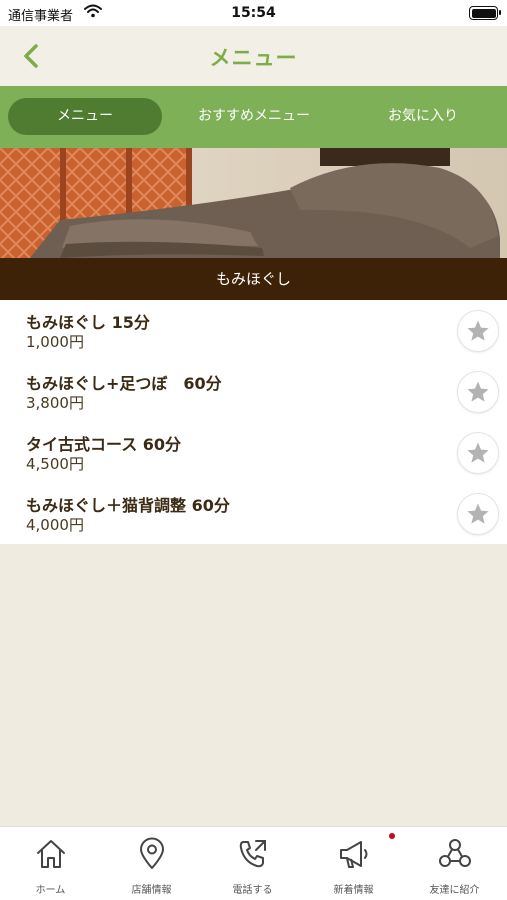 The width and height of the screenshot is (507, 900). I want to click on share-friends-icon, so click(455, 853).